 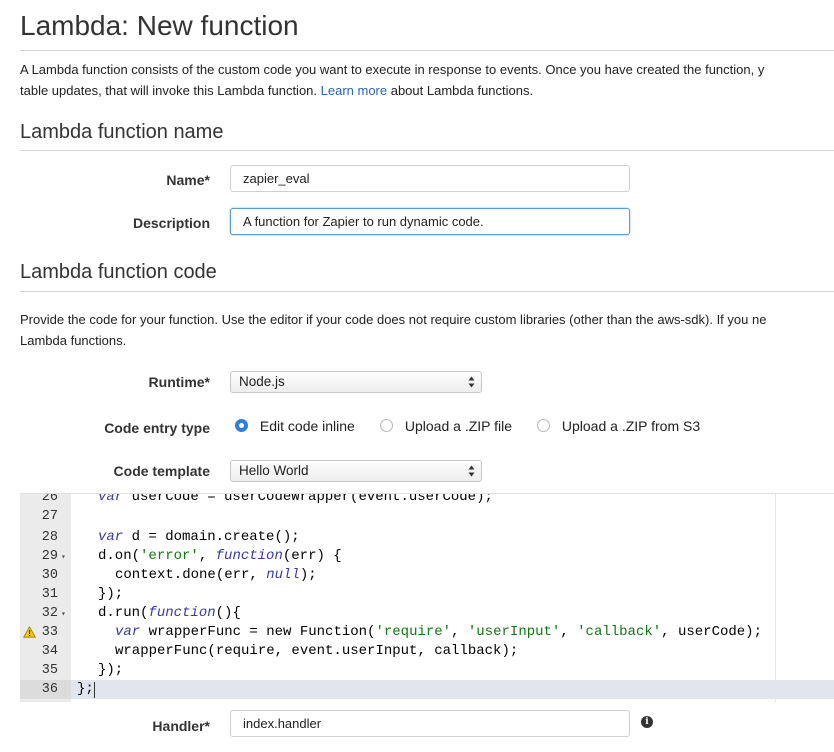 What do you see at coordinates (49, 499) in the screenshot?
I see `line-number: 26` at bounding box center [49, 499].